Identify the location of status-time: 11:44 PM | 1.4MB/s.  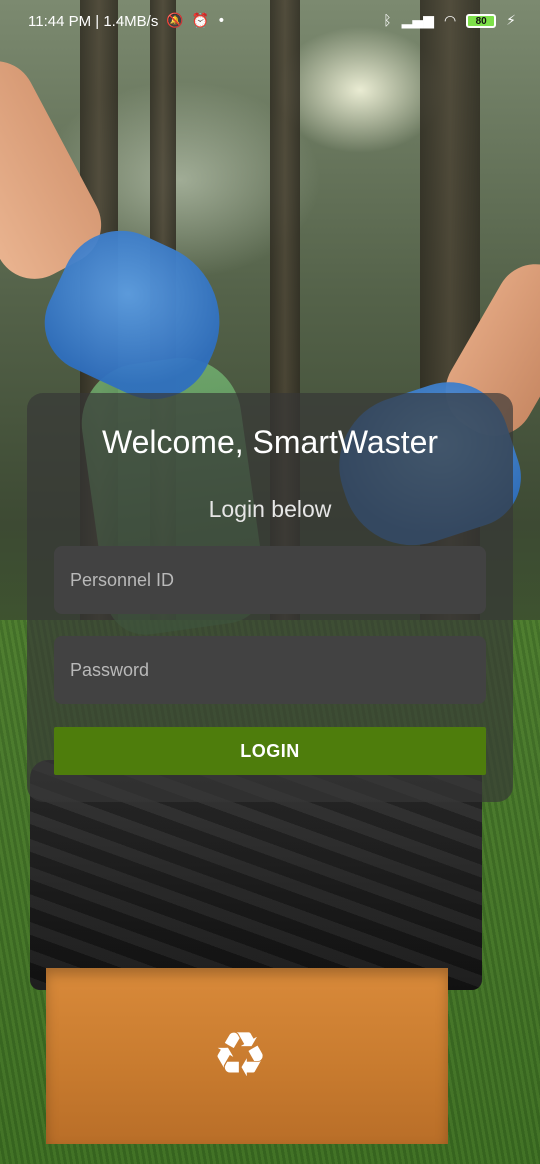
(93, 21).